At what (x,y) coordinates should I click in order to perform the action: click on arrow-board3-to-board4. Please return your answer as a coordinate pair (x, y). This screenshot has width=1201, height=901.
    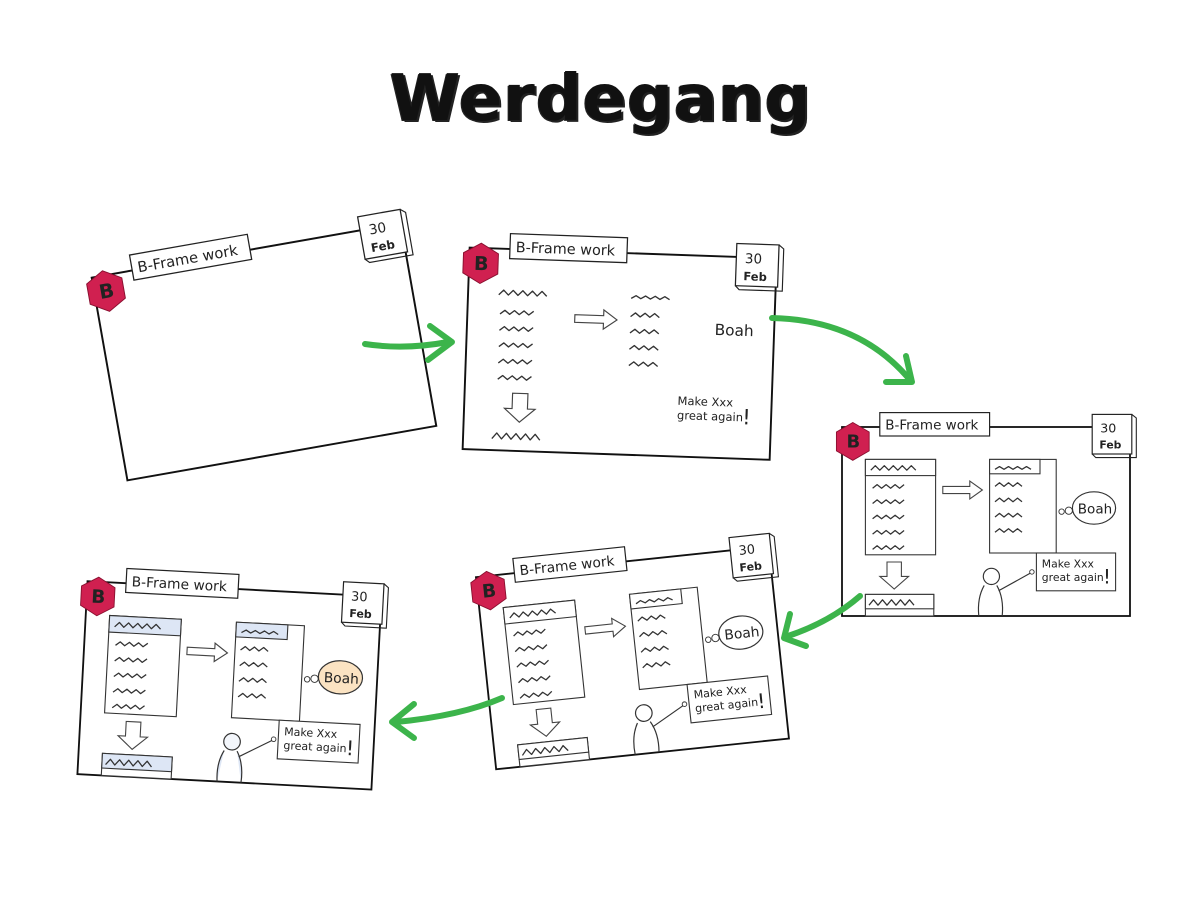
    Looking at the image, I should click on (822, 621).